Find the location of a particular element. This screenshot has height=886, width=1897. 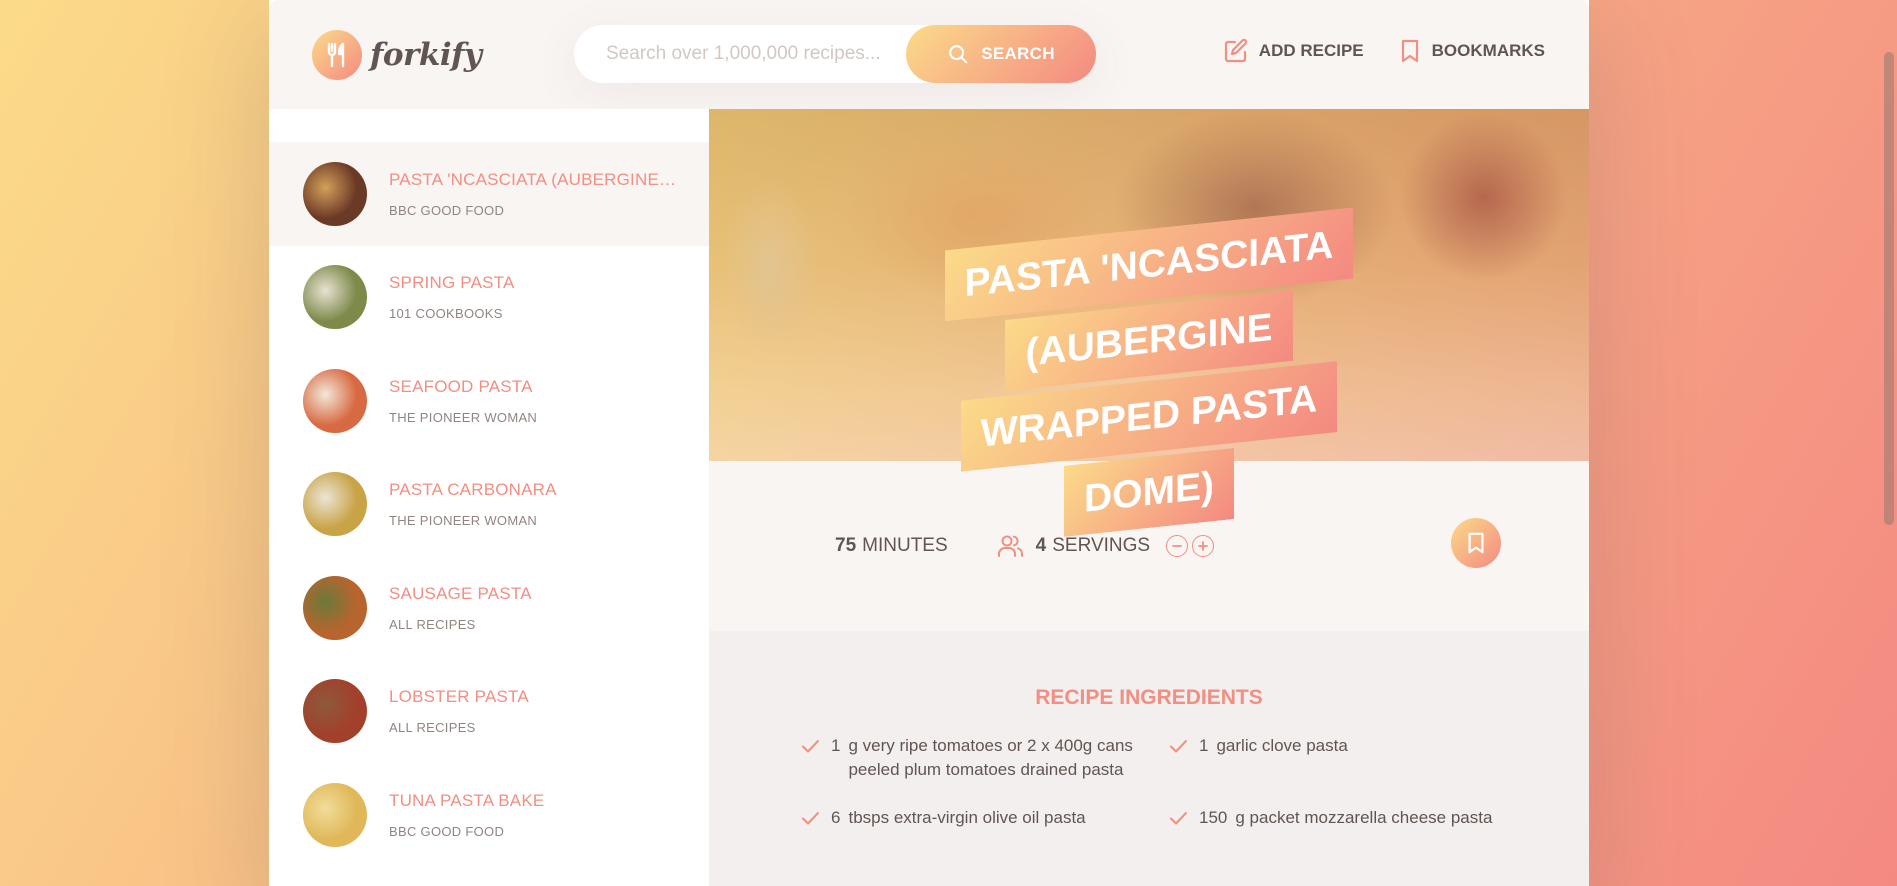

result-item: Lobster Pasta All Recipes is located at coordinates (489, 712).